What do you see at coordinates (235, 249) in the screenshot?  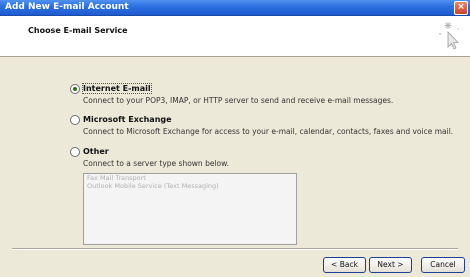 I see `footer-divider` at bounding box center [235, 249].